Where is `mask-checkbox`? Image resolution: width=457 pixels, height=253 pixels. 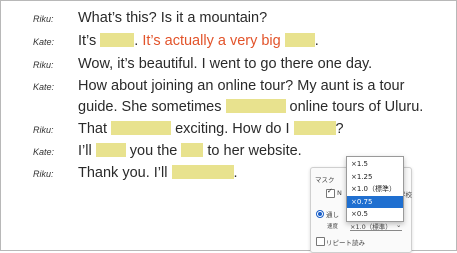
mask-checkbox is located at coordinates (330, 192).